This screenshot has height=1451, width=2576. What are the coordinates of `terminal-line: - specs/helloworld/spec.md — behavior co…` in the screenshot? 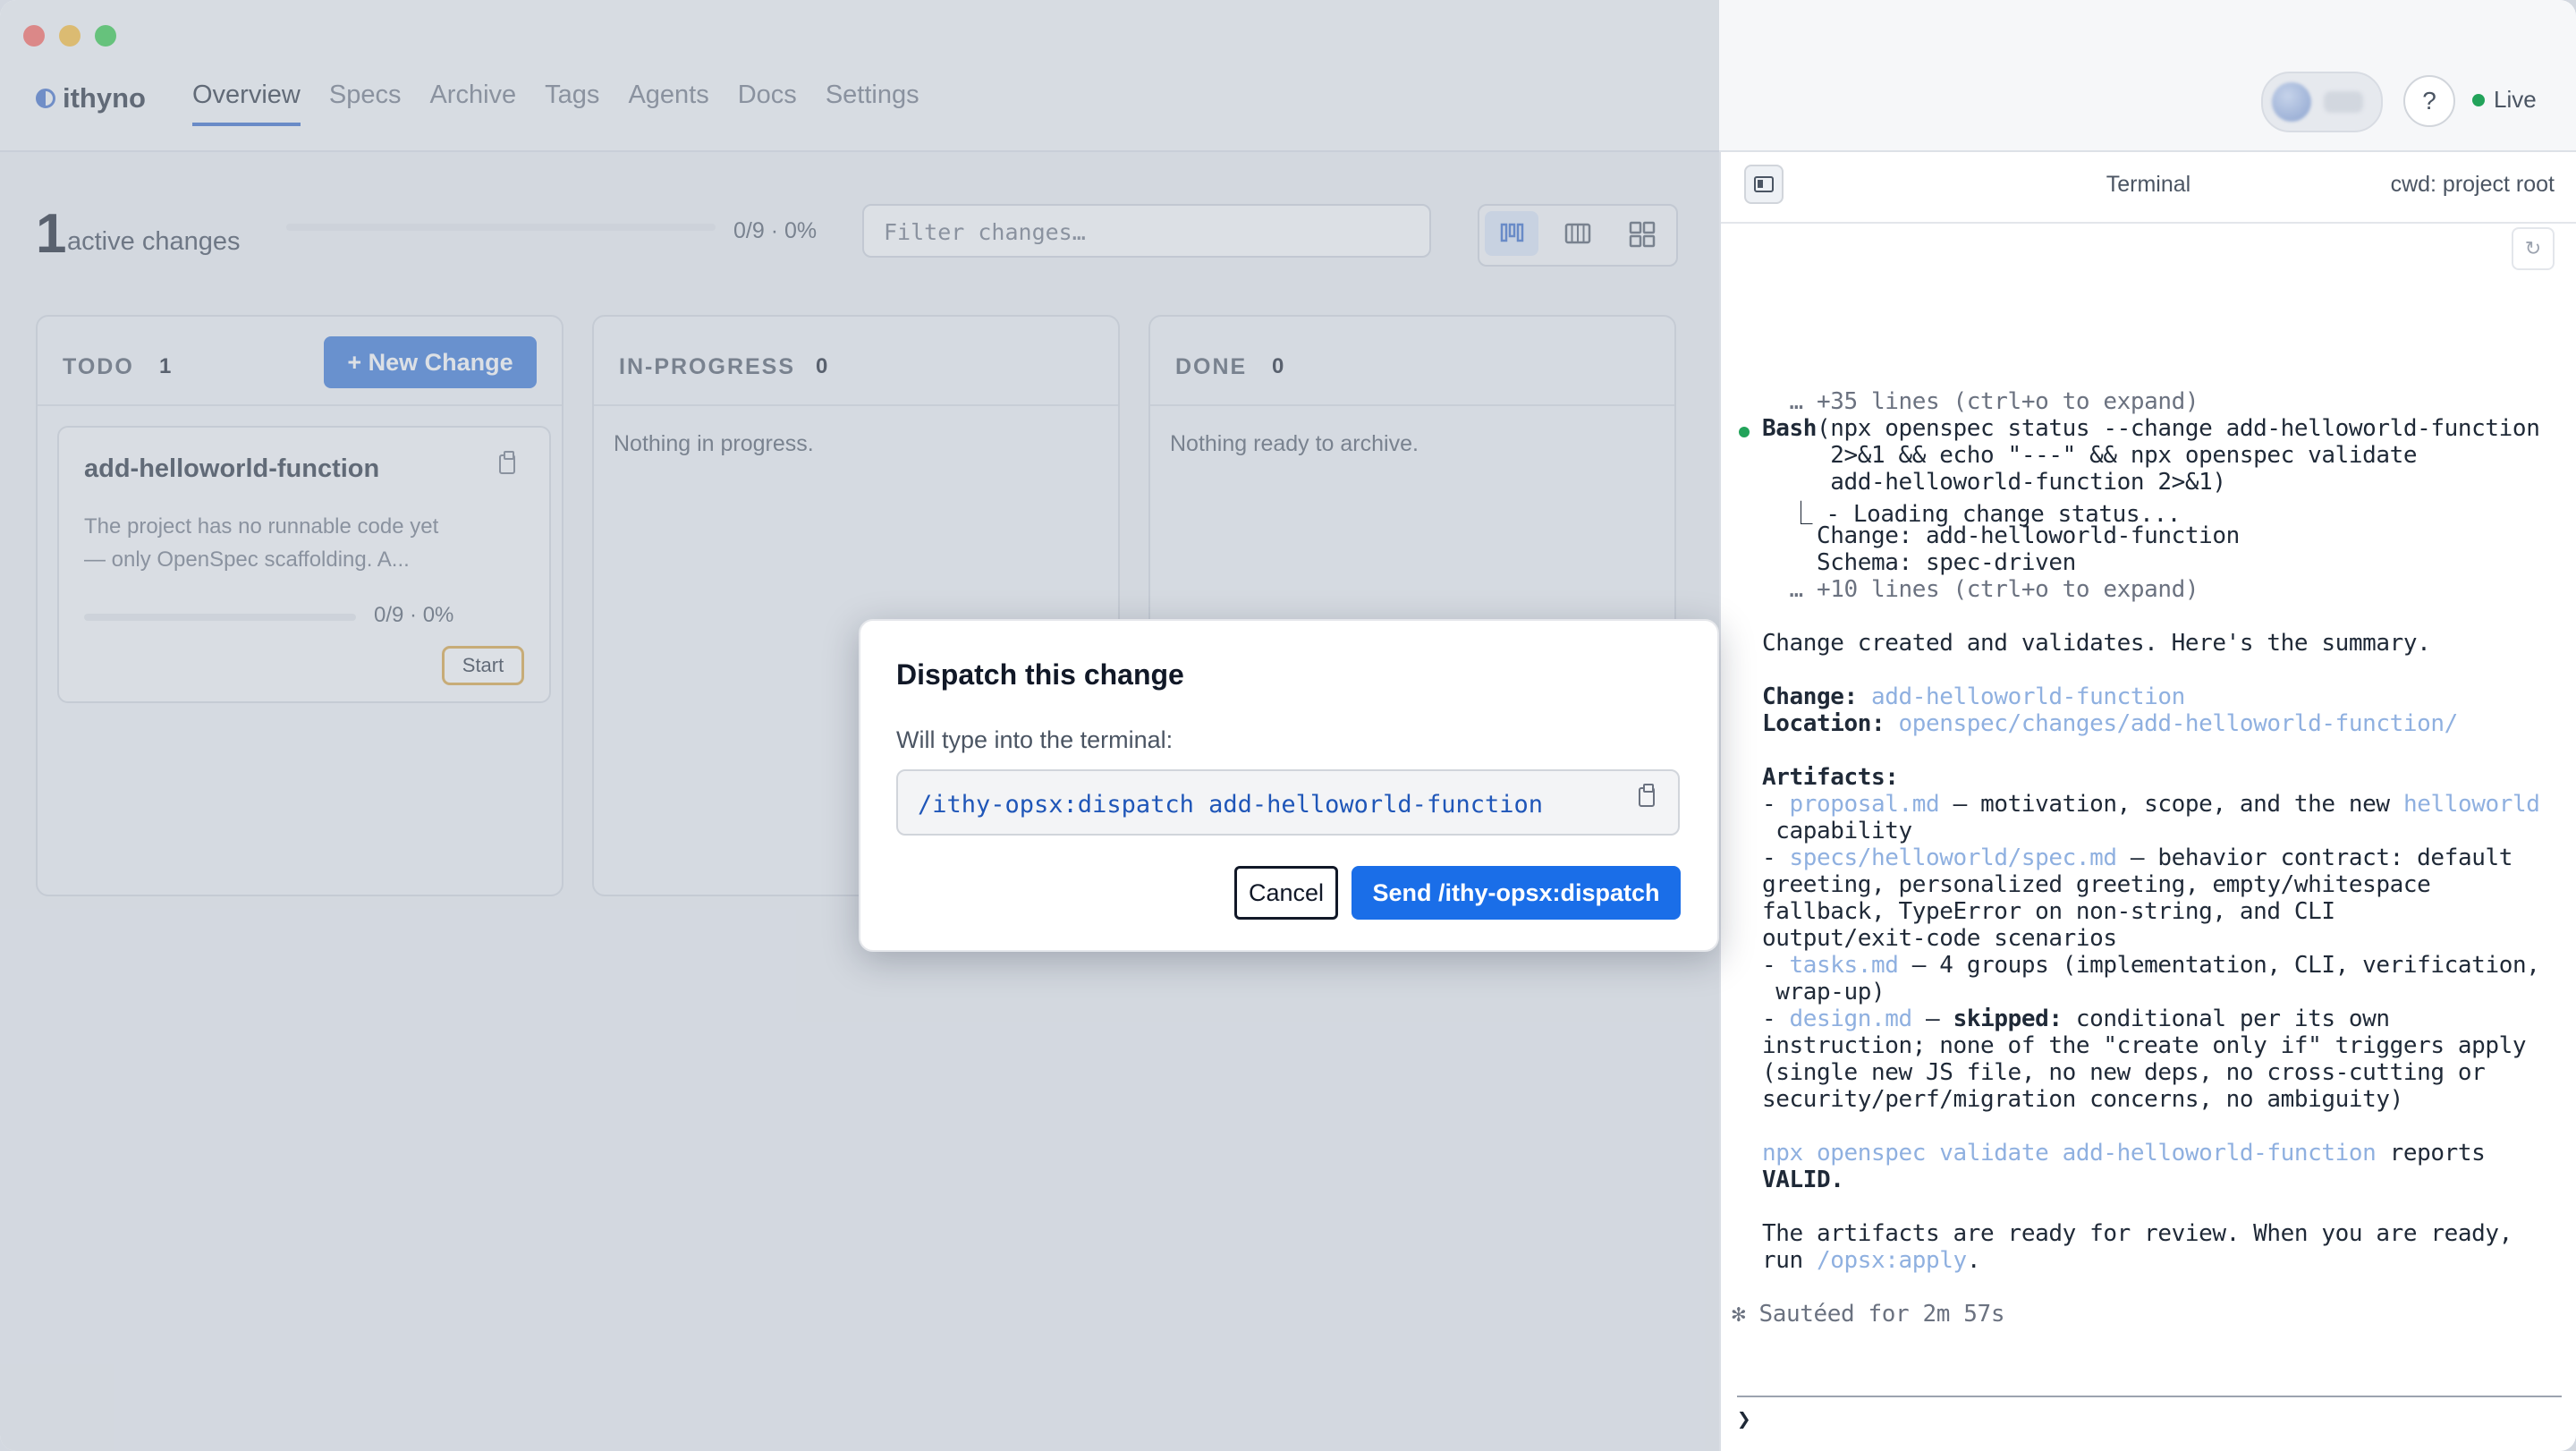 It's located at (2137, 857).